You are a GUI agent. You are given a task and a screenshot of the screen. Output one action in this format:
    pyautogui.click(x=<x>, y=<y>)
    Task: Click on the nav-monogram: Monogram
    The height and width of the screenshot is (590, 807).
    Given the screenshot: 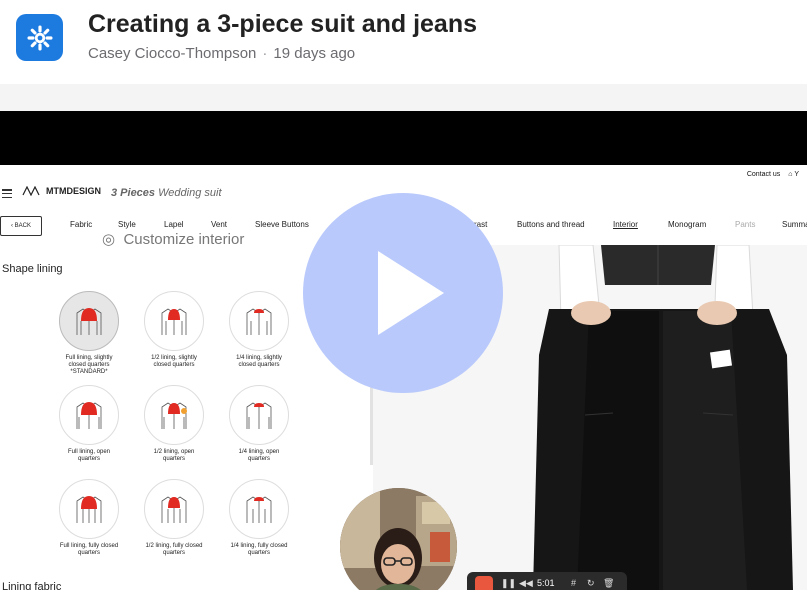 What is the action you would take?
    pyautogui.click(x=687, y=224)
    